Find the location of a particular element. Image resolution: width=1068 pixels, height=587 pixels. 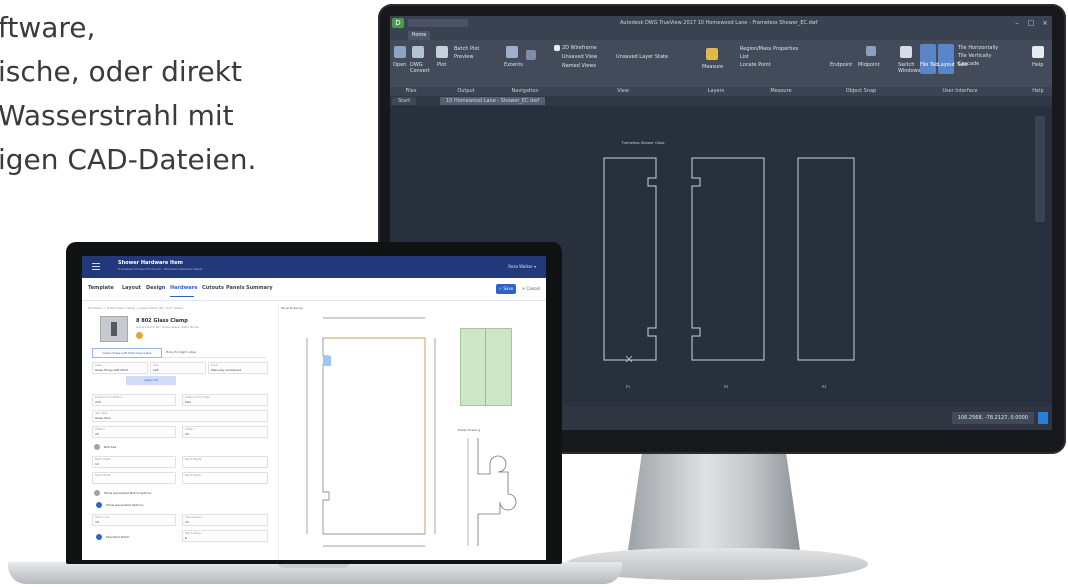

group-label-user-interface: User Interface is located at coordinates (960, 91).